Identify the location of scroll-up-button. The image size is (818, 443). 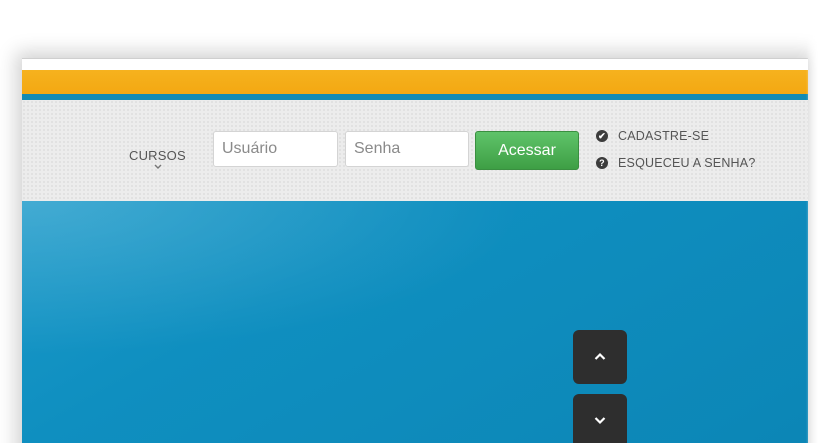
(600, 357).